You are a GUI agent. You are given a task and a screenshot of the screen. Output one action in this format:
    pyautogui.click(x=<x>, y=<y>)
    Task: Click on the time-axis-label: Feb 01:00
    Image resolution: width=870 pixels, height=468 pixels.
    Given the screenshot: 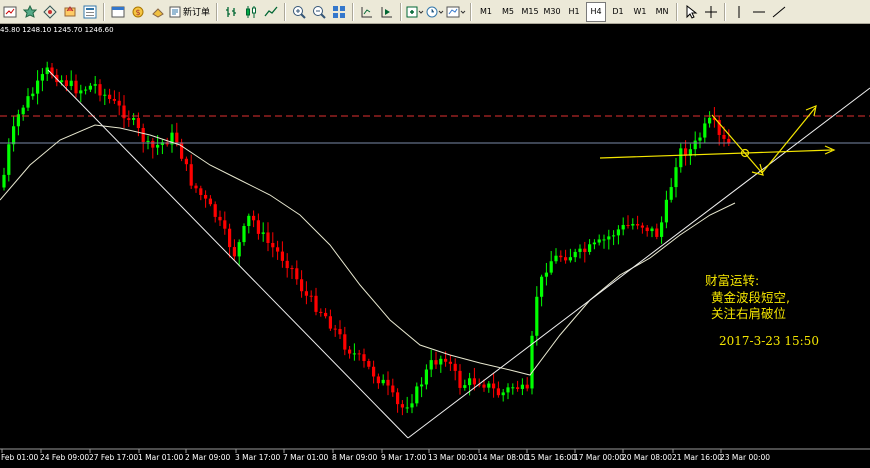 What is the action you would take?
    pyautogui.click(x=20, y=457)
    